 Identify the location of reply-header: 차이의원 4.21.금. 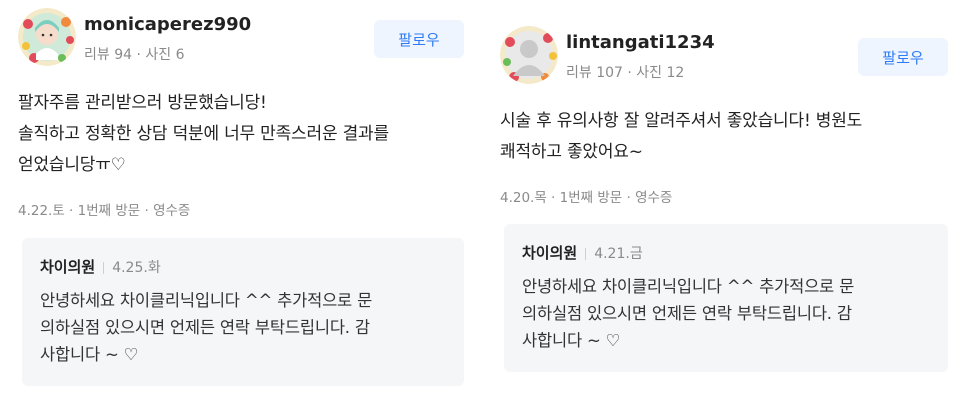
(726, 252).